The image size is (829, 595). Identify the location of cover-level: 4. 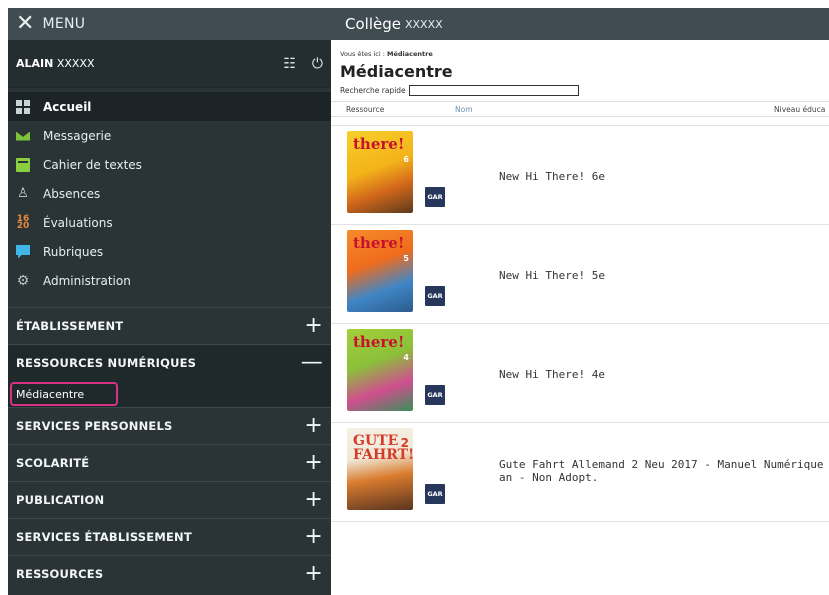
(406, 357).